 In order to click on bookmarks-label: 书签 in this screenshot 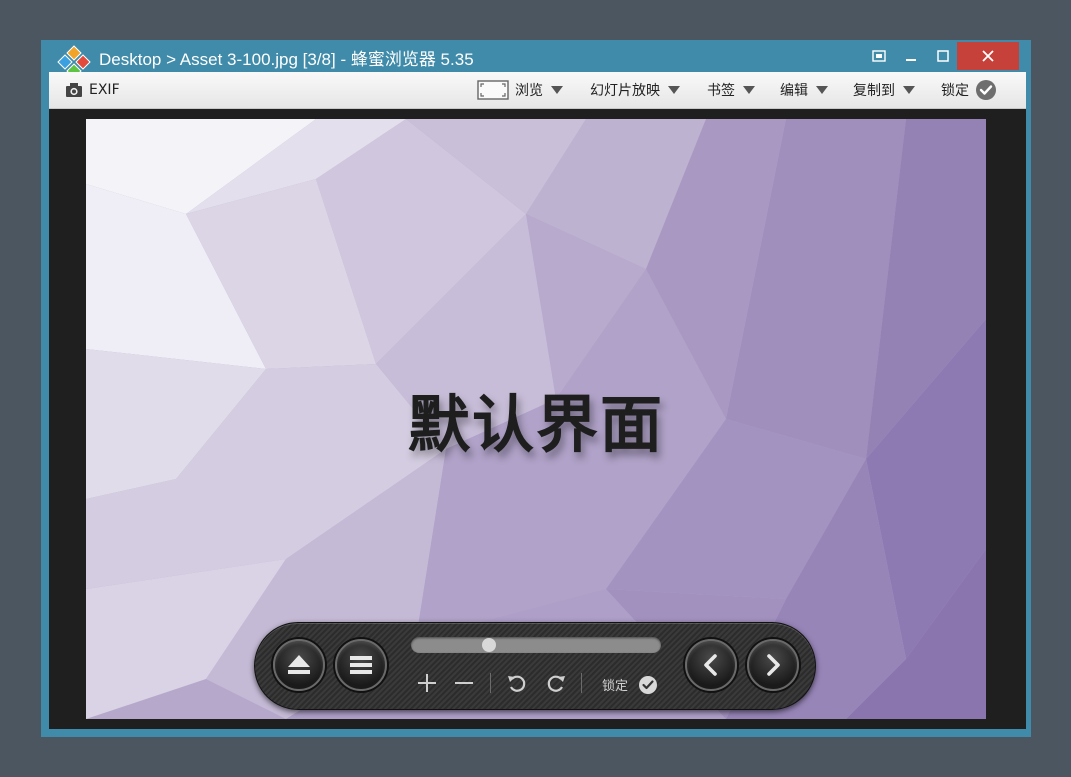, I will do `click(721, 91)`.